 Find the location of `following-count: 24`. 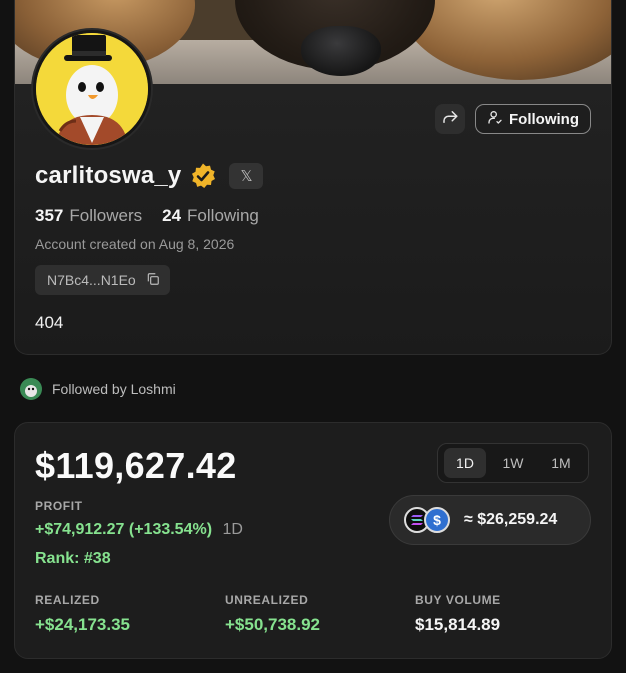

following-count: 24 is located at coordinates (171, 216).